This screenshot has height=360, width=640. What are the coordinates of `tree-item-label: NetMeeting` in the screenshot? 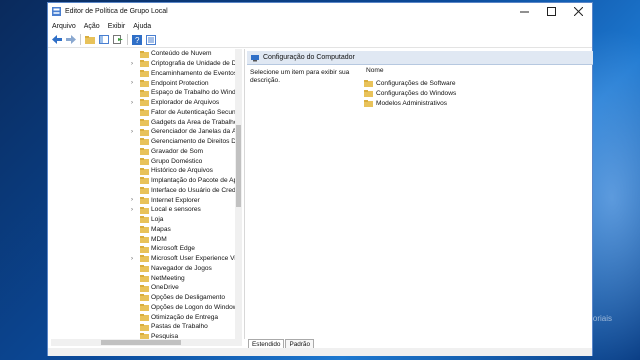 It's located at (168, 278).